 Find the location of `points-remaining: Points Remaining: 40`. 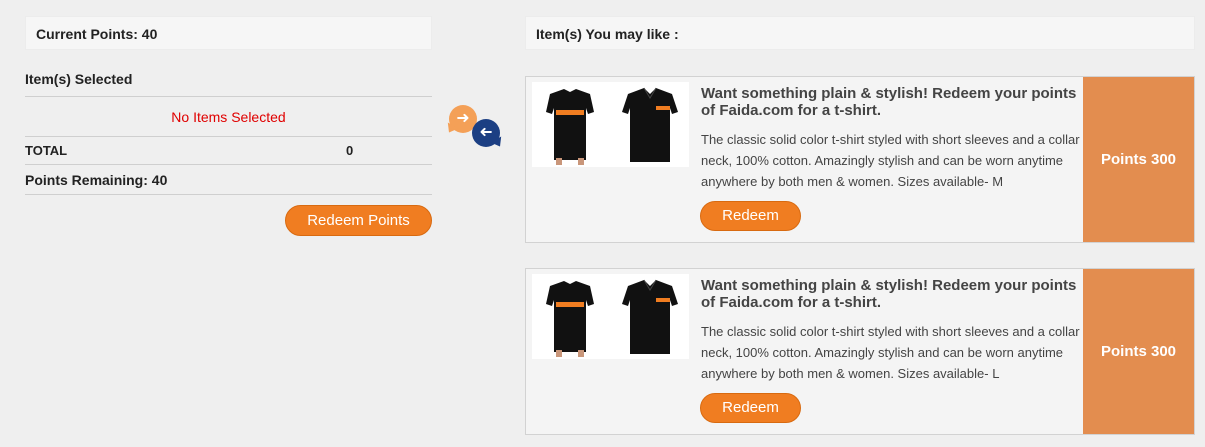

points-remaining: Points Remaining: 40 is located at coordinates (228, 180).